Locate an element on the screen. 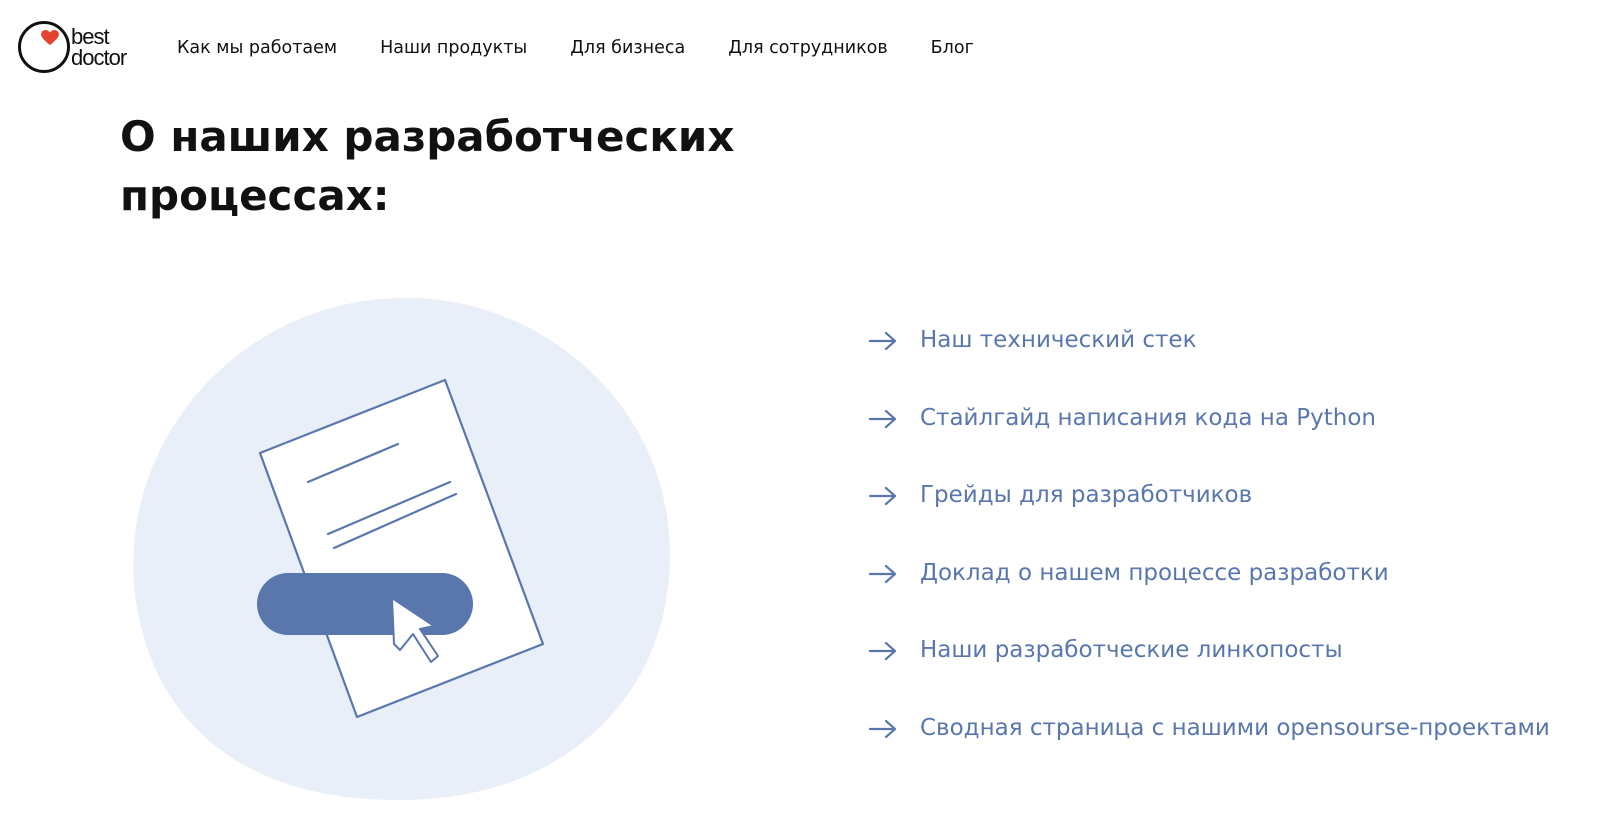 The height and width of the screenshot is (828, 1600). link-item: Грейды для разработчиков is located at coordinates (1209, 514).